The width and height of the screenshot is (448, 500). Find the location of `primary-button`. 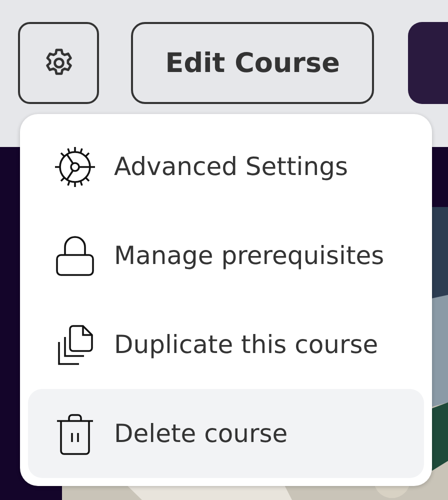

primary-button is located at coordinates (428, 63).